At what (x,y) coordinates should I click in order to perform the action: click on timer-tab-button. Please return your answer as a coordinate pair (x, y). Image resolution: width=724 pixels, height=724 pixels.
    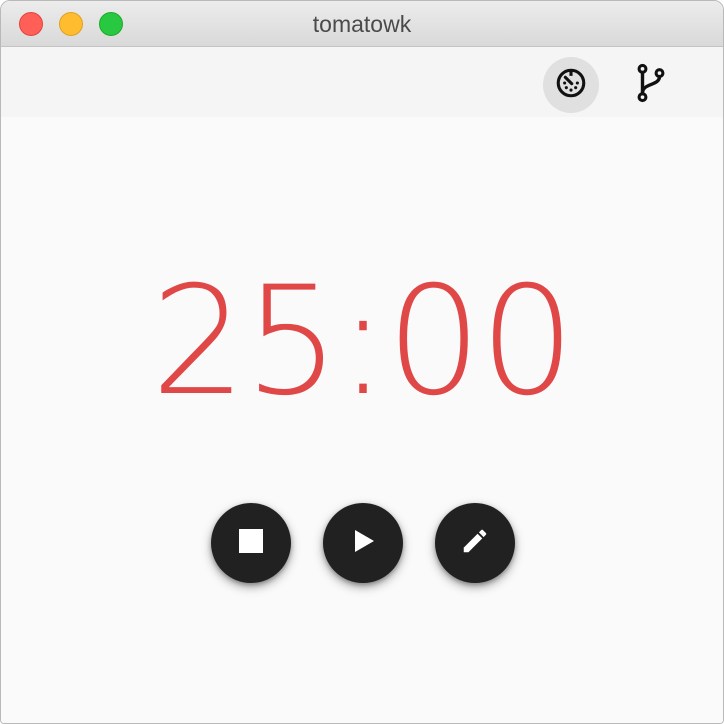
    Looking at the image, I should click on (571, 85).